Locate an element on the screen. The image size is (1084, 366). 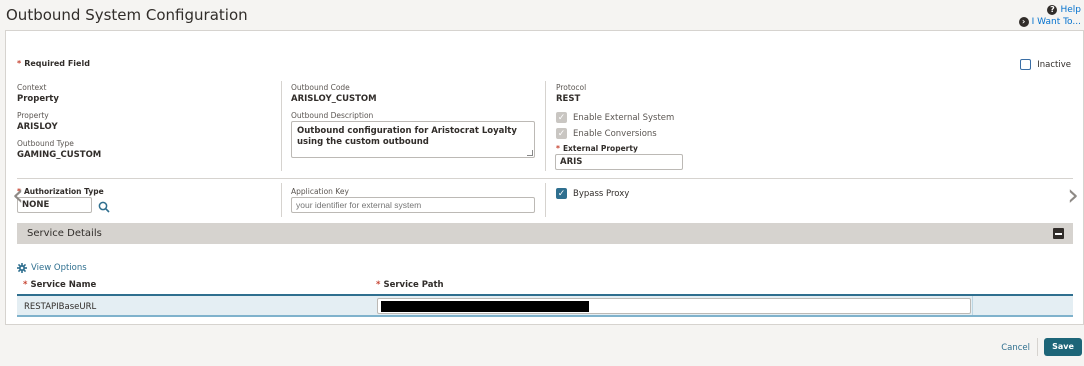
arrow-right-icon: › is located at coordinates (1023, 22).